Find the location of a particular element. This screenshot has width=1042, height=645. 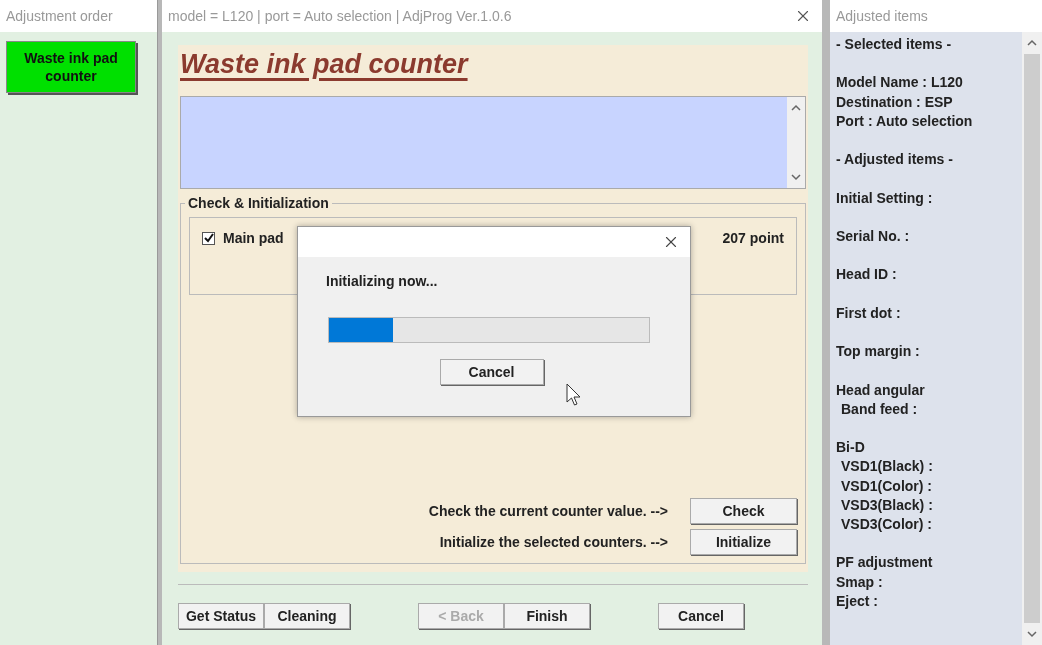

adjusted-item-line: First dot : is located at coordinates (869, 313).